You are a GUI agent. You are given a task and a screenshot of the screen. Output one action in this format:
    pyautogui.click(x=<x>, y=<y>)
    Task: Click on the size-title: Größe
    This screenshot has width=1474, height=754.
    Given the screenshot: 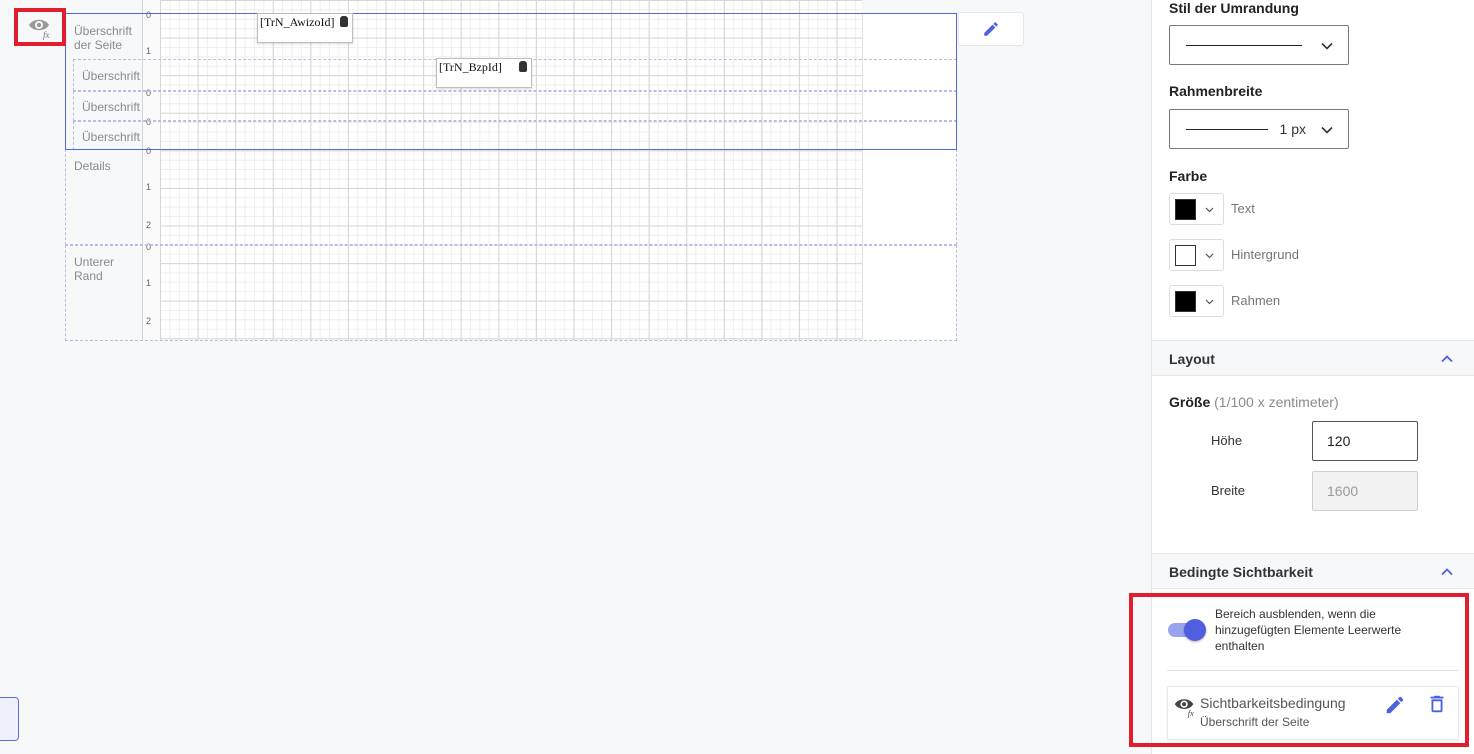 What is the action you would take?
    pyautogui.click(x=1190, y=402)
    